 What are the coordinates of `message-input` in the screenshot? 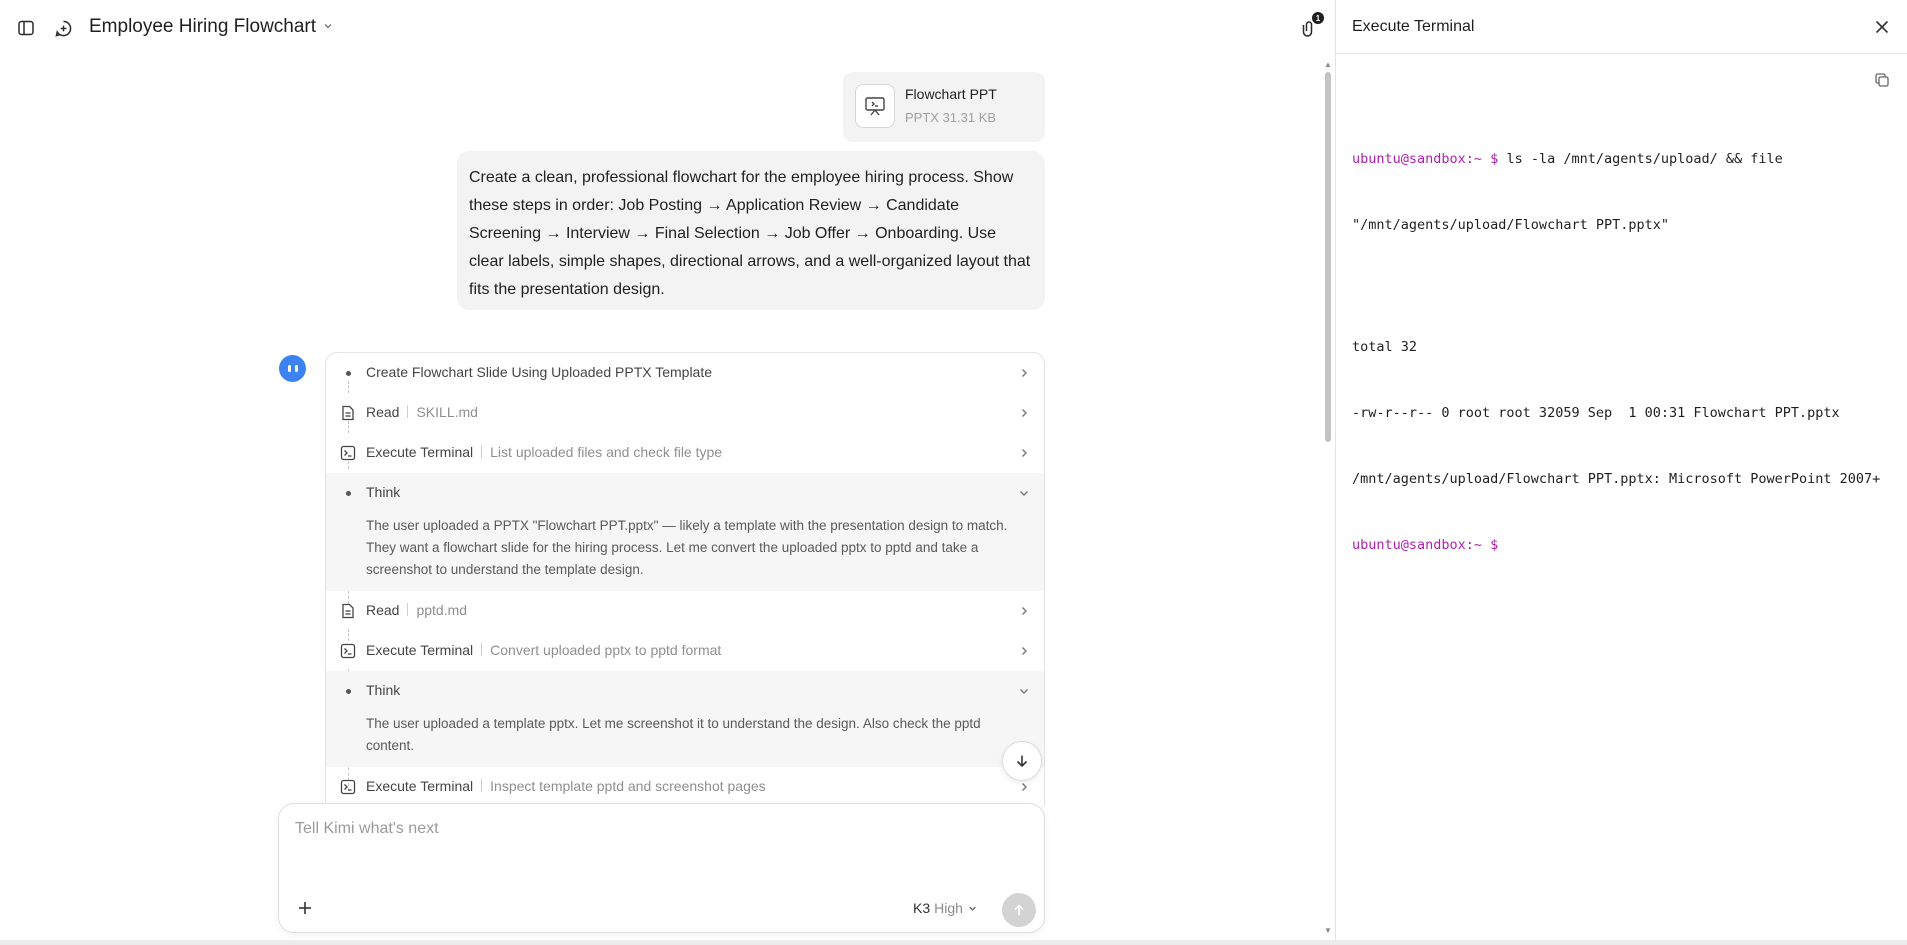 It's located at (655, 829).